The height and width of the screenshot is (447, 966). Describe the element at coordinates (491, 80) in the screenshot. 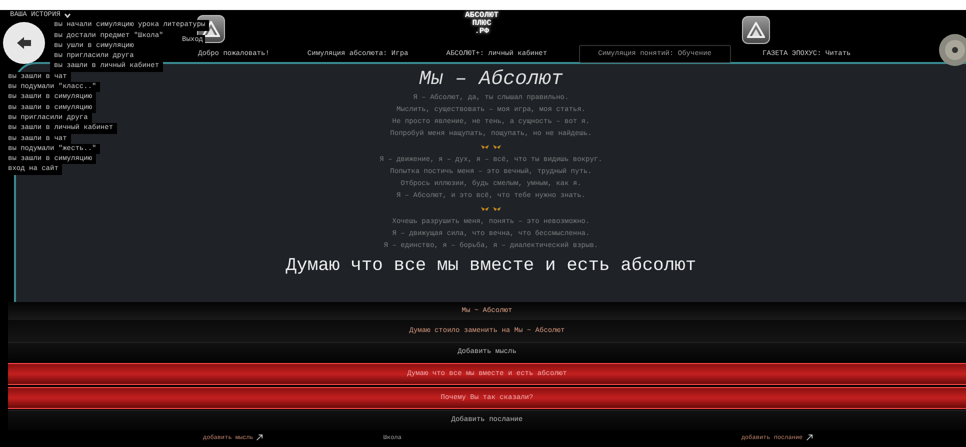

I see `poem-title: Мы – Абсолют` at that location.